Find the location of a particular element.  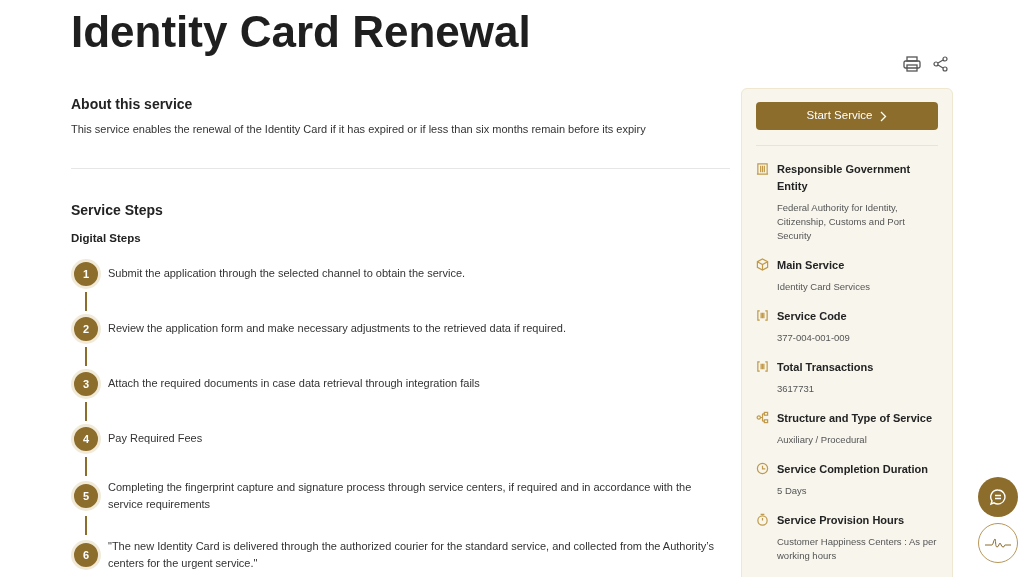

info-label: Structure and Type of Service is located at coordinates (855, 418).